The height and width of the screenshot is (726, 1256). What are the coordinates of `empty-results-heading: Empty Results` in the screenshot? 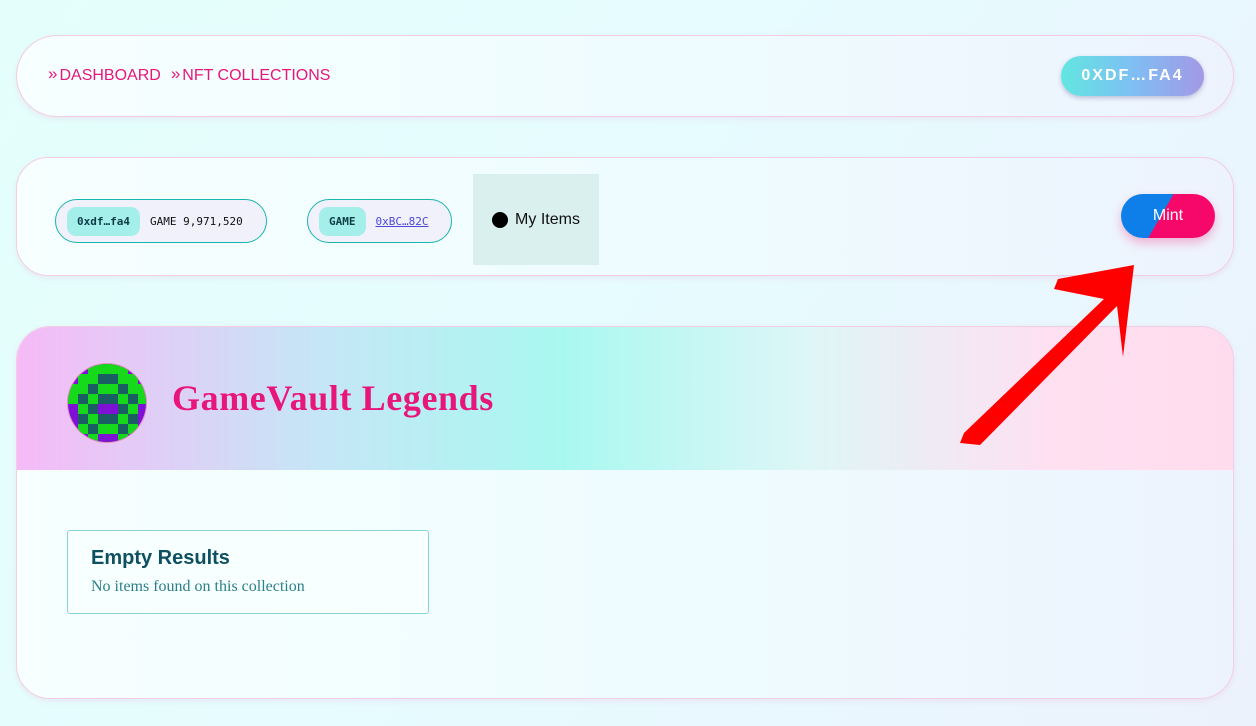 It's located at (160, 558).